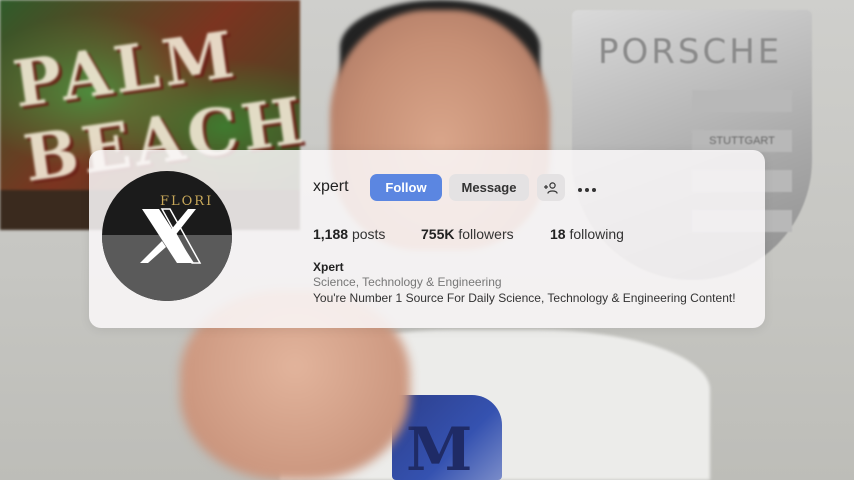  Describe the element at coordinates (690, 52) in the screenshot. I see `crest-text: PORSCHE` at that location.